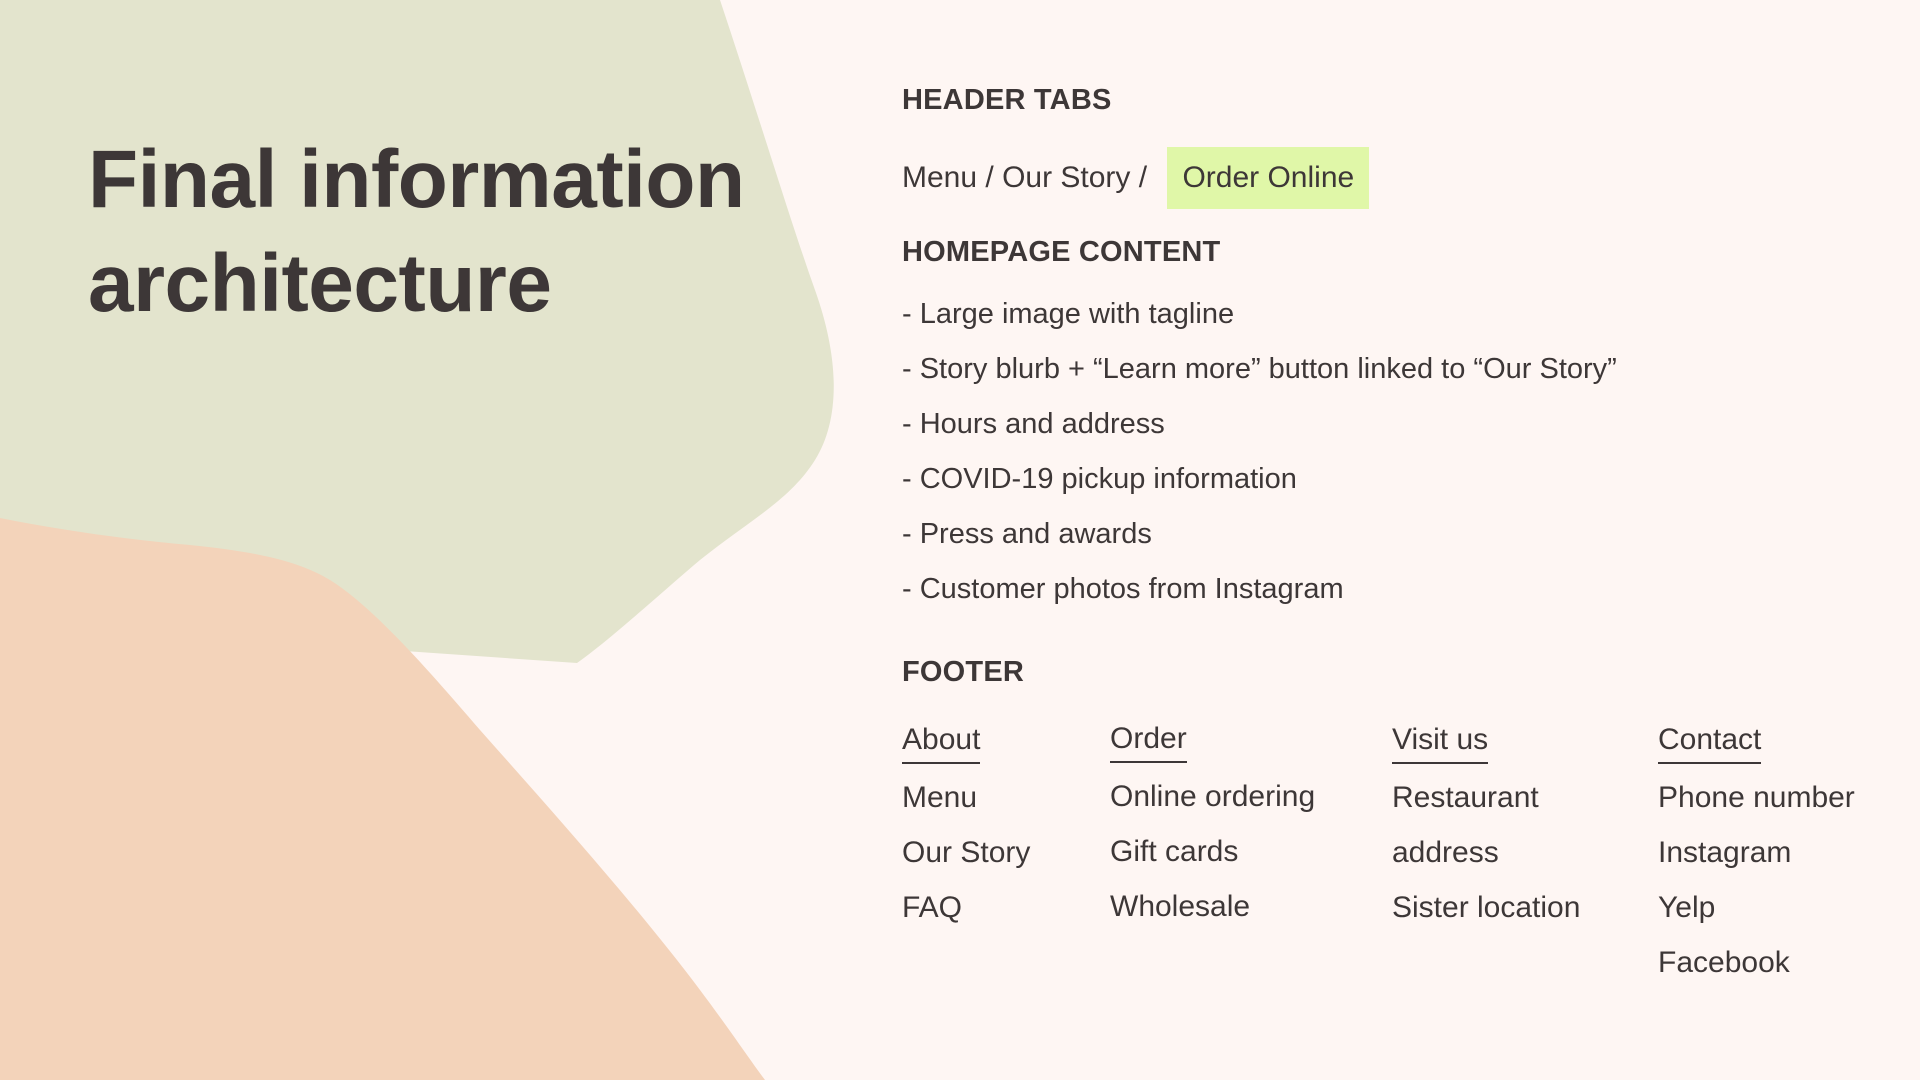  Describe the element at coordinates (940, 177) in the screenshot. I see `tab-menu: Menu` at that location.